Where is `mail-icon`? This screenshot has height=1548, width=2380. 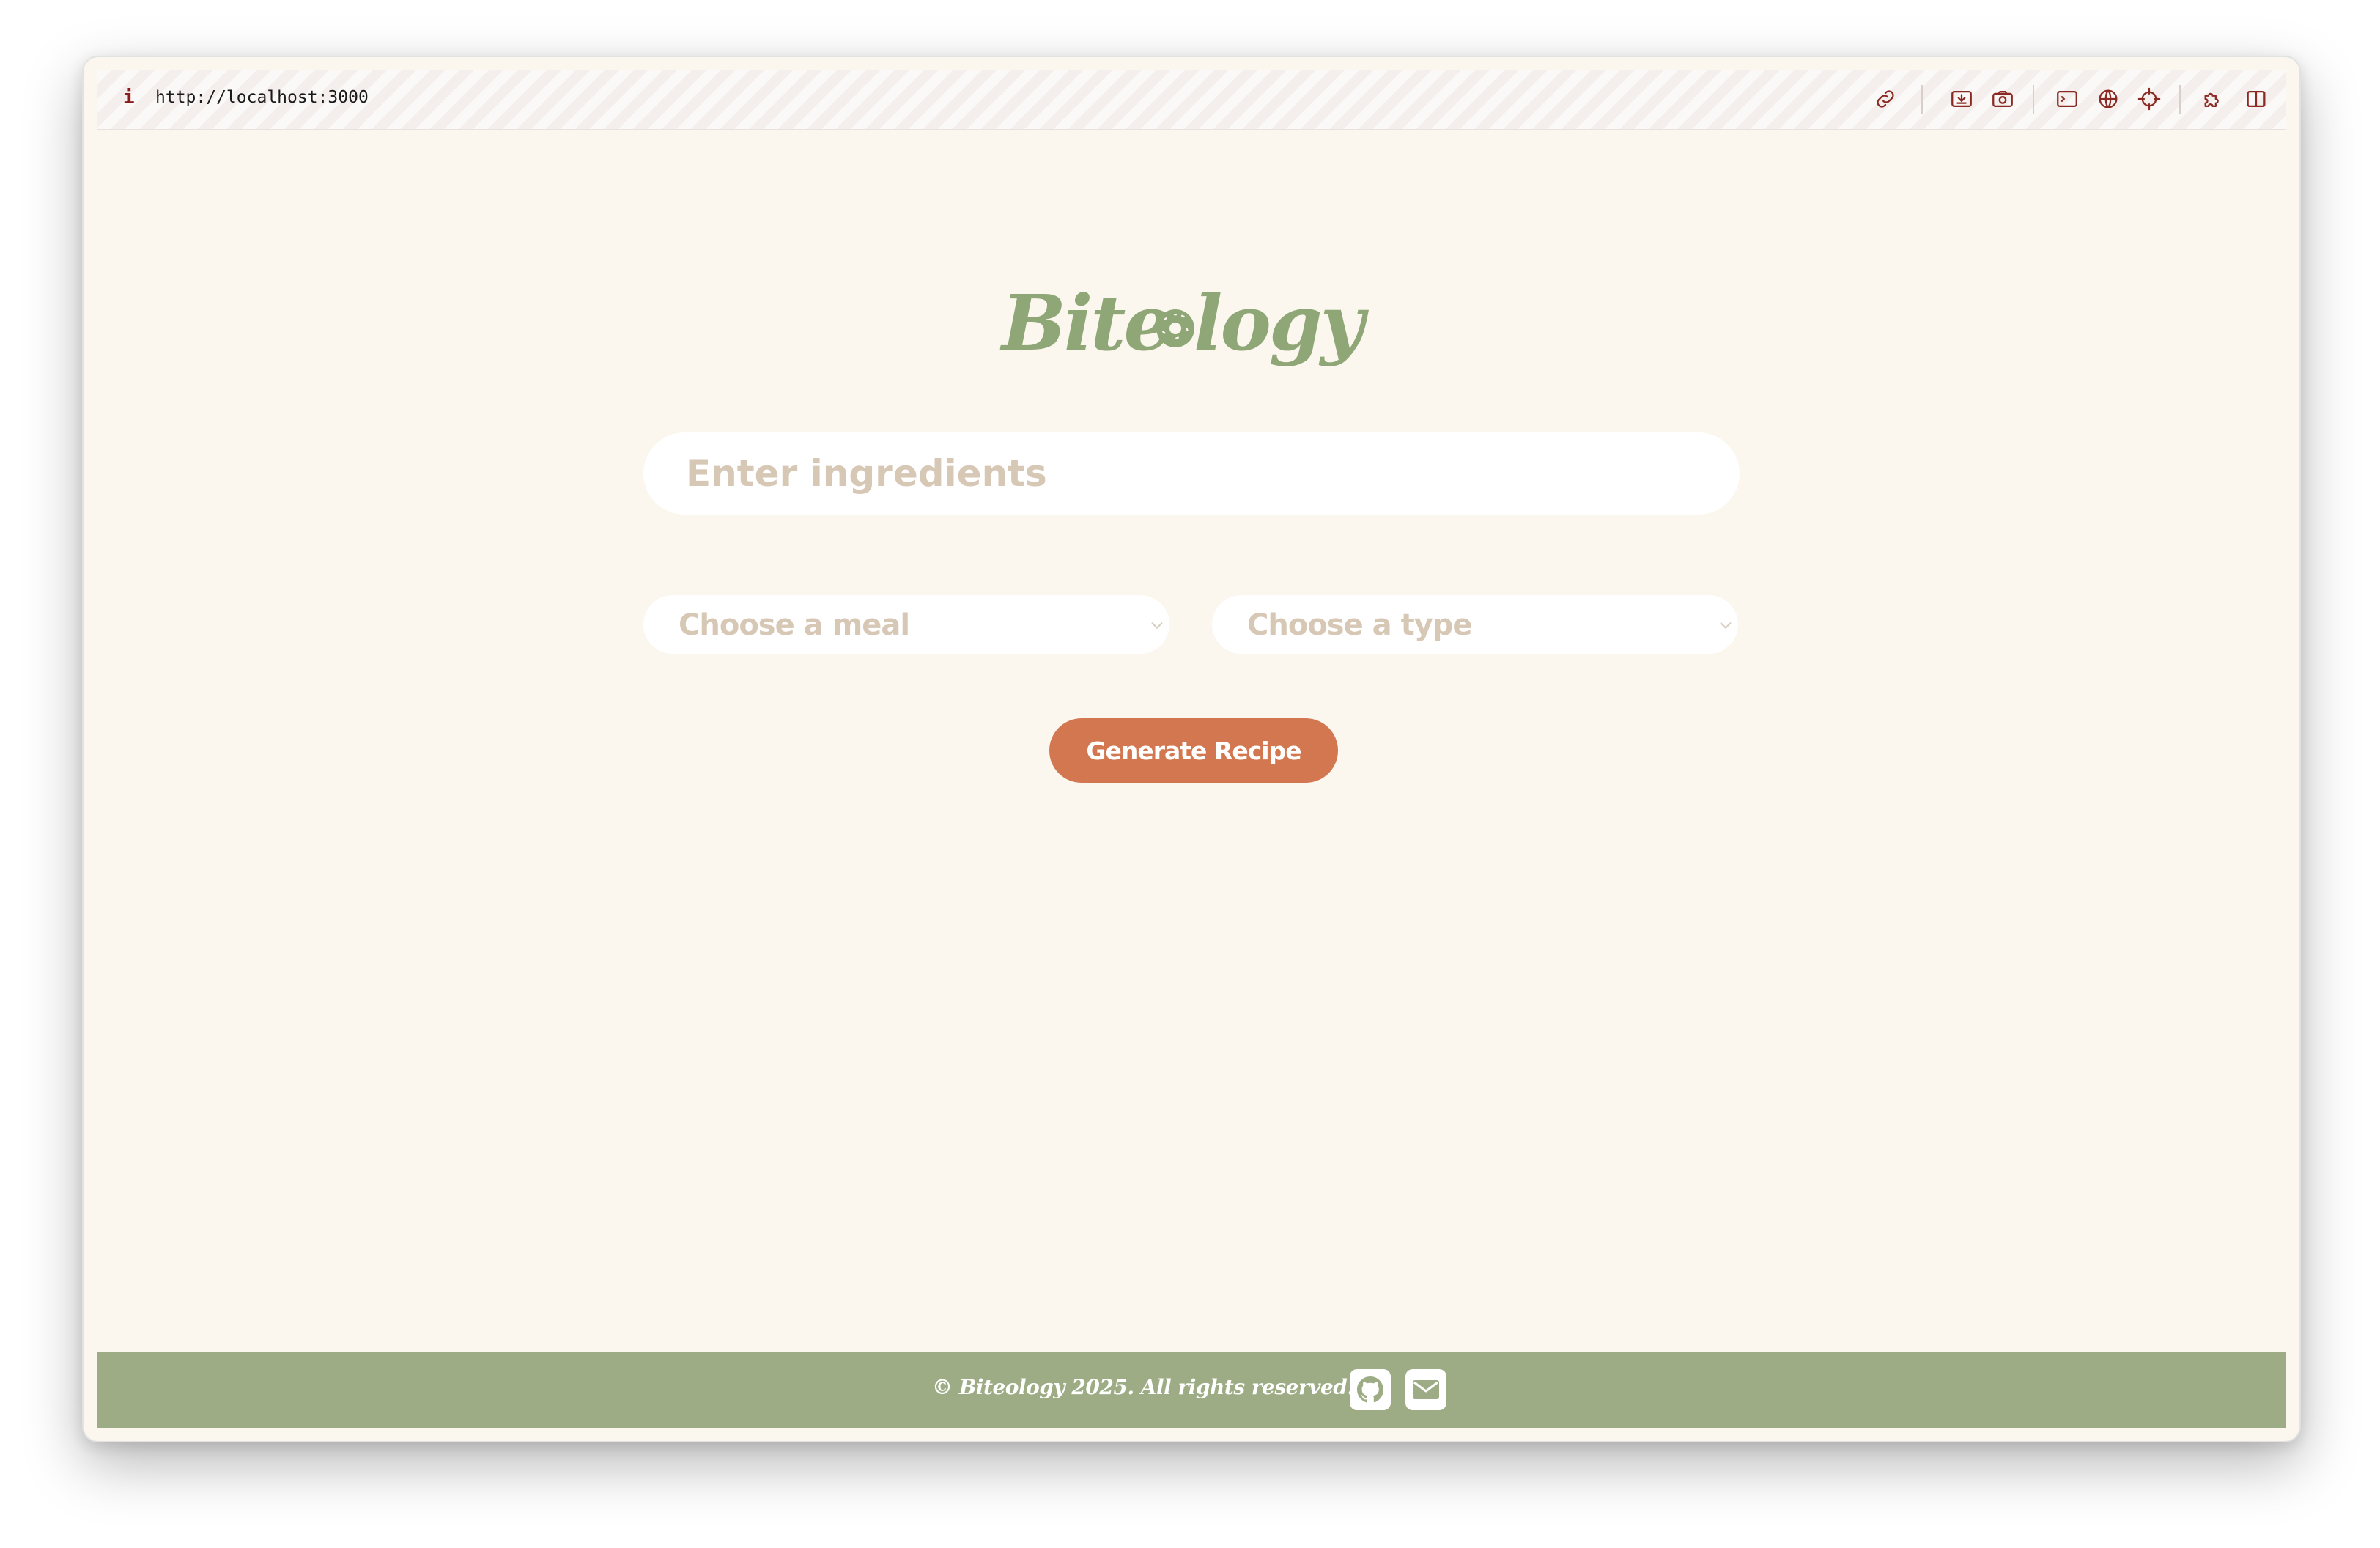 mail-icon is located at coordinates (1425, 1389).